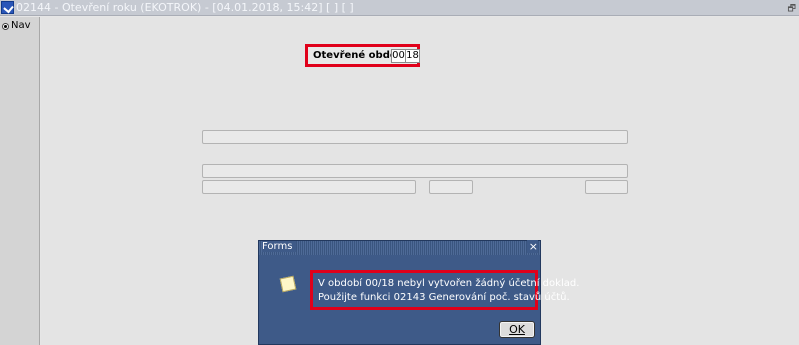 The image size is (799, 345). What do you see at coordinates (792, 9) in the screenshot?
I see `restore-icon: 🗗` at bounding box center [792, 9].